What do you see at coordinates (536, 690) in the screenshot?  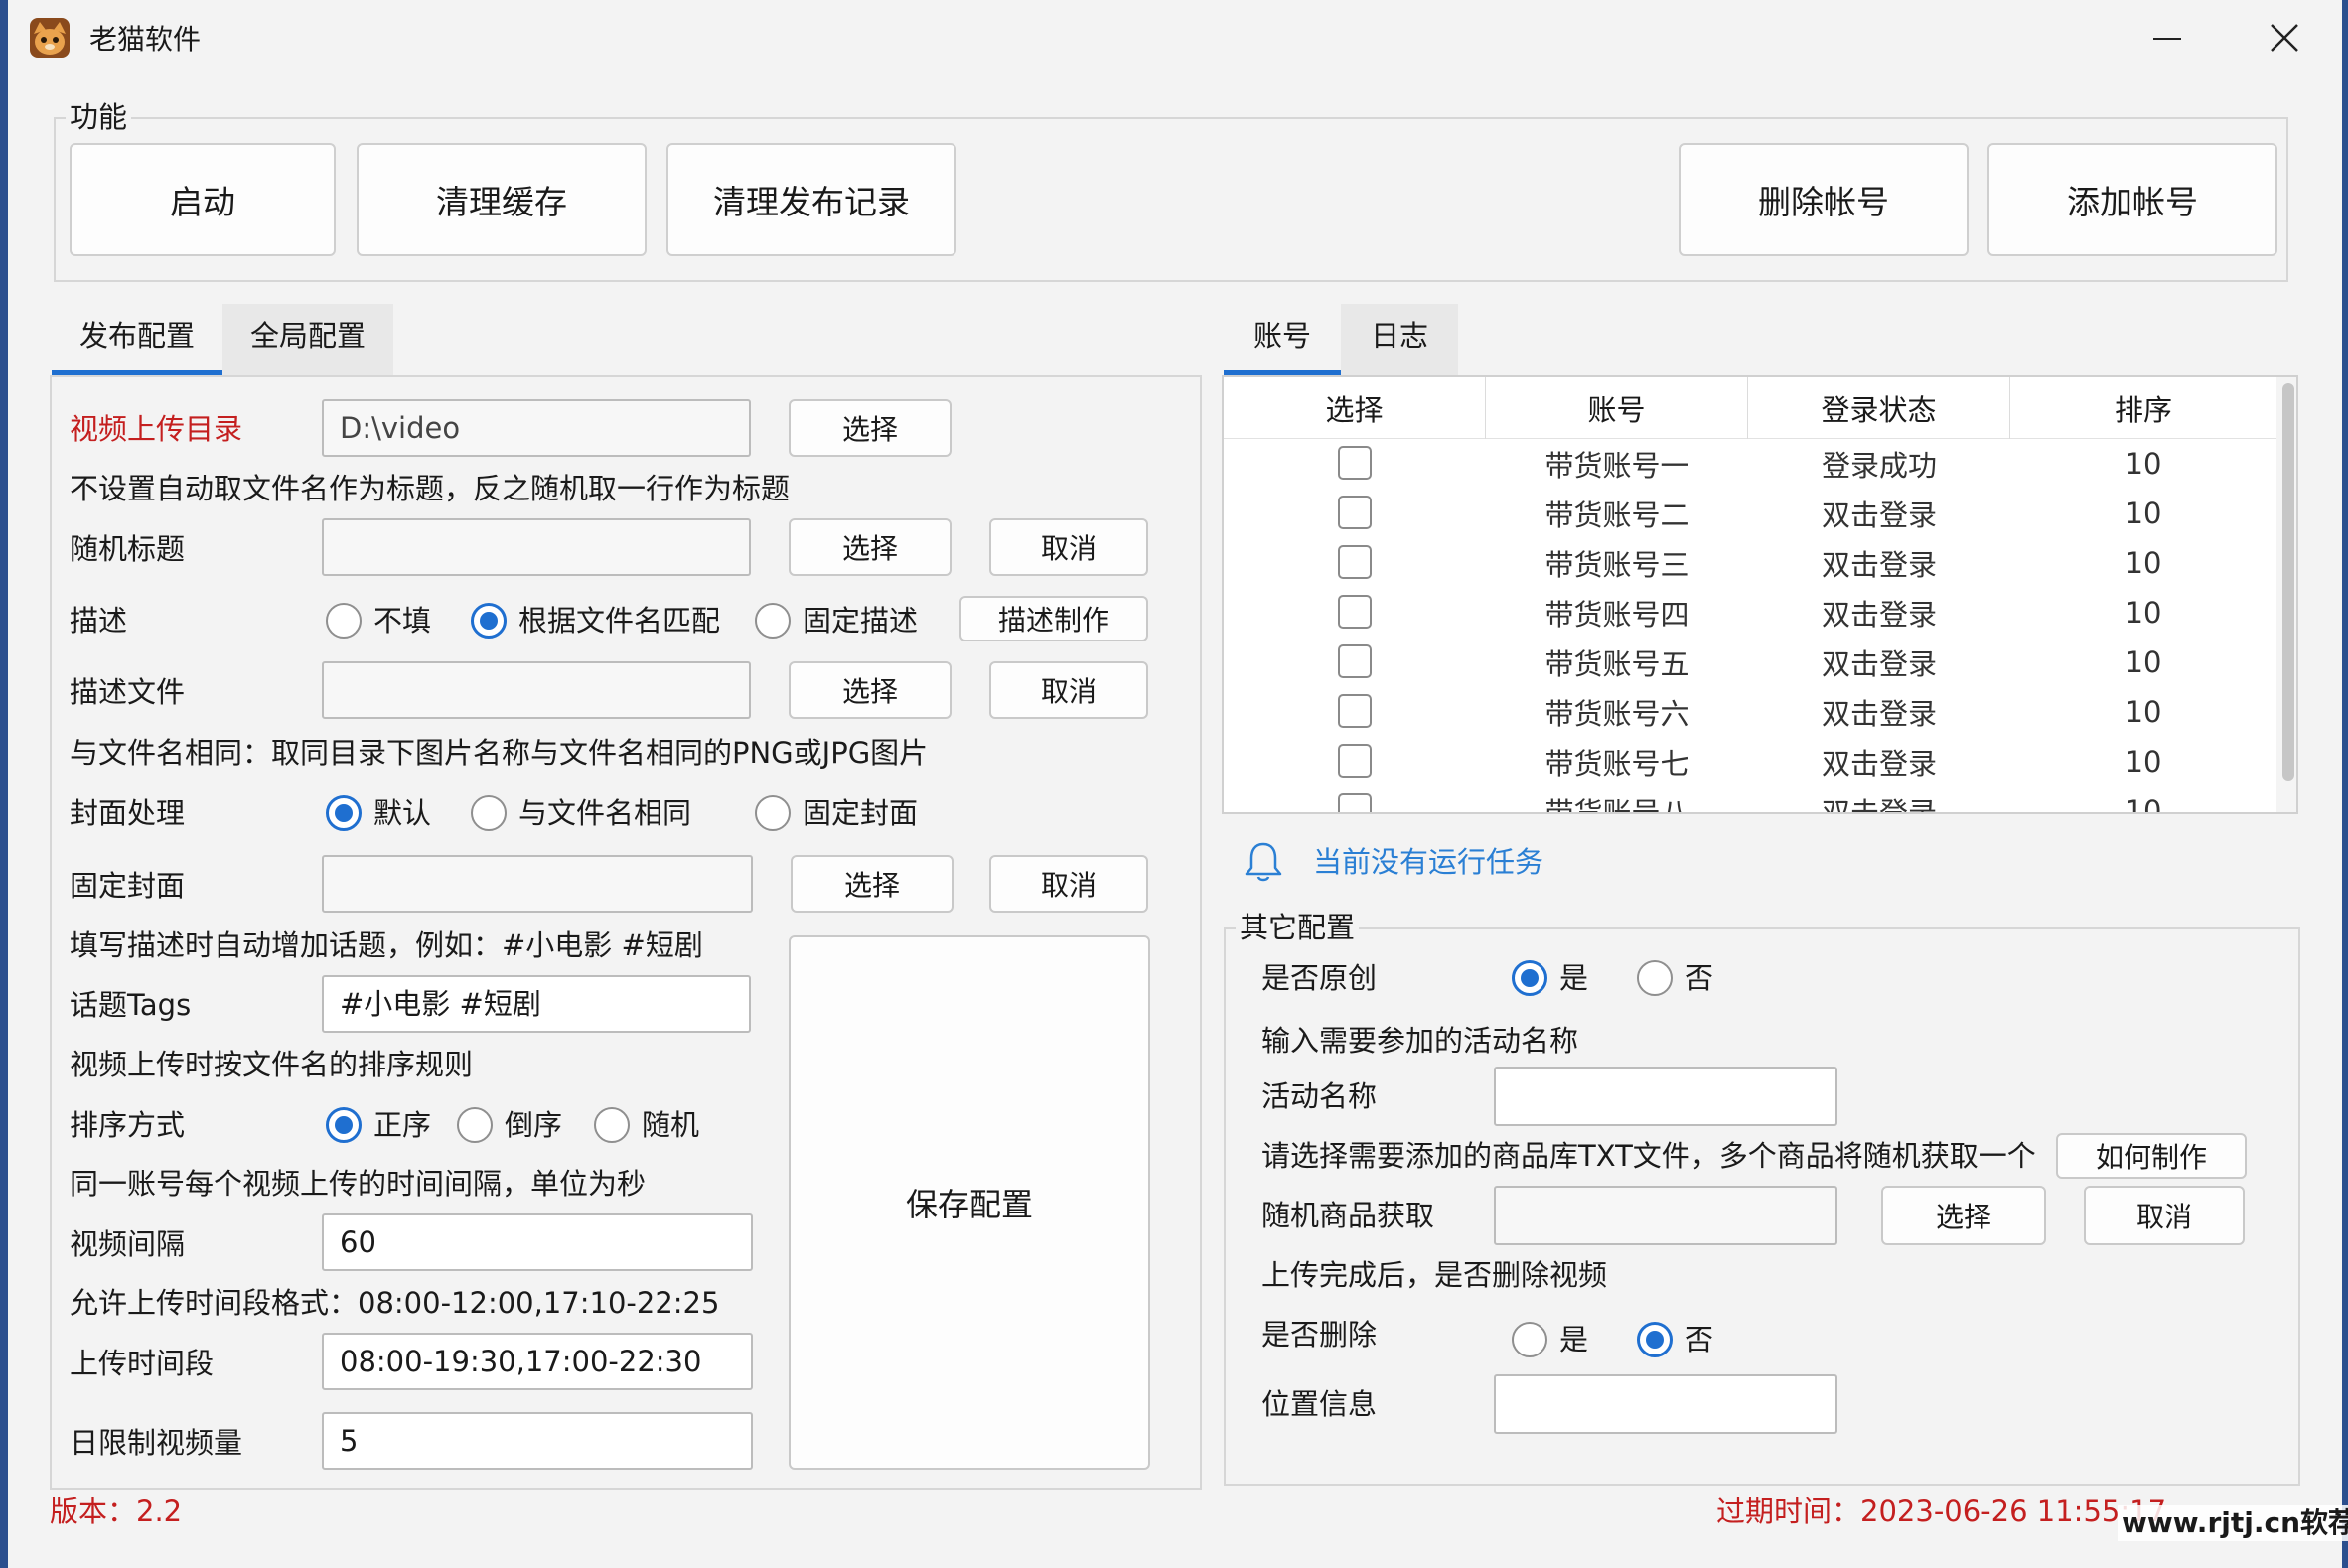 I see `desc-file-input` at bounding box center [536, 690].